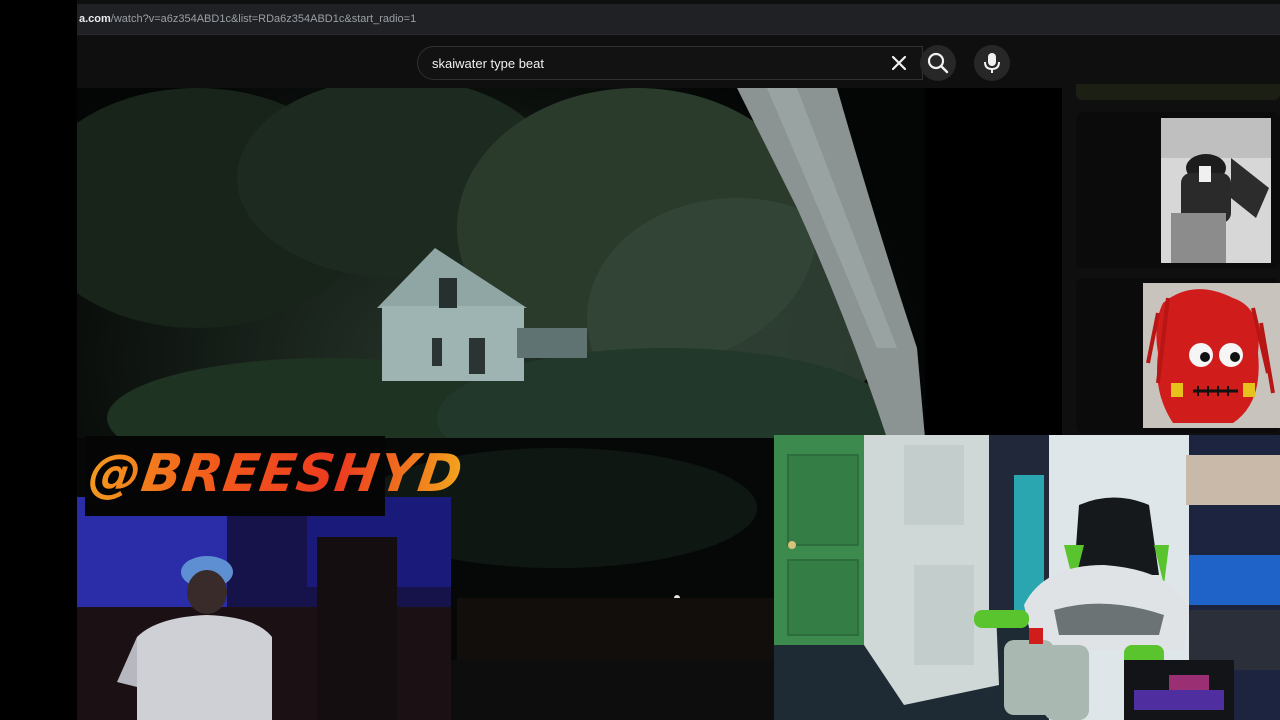 The image size is (1280, 720). What do you see at coordinates (670, 63) in the screenshot?
I see `search-input: skaiwater type beat` at bounding box center [670, 63].